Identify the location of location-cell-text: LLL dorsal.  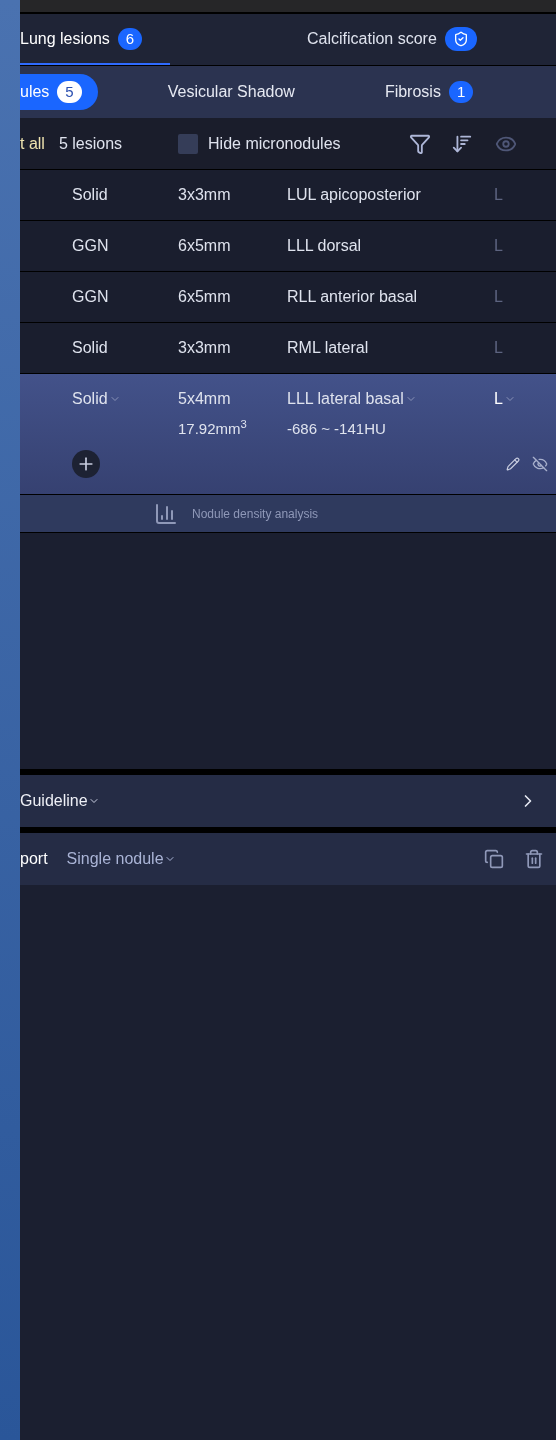
(324, 246).